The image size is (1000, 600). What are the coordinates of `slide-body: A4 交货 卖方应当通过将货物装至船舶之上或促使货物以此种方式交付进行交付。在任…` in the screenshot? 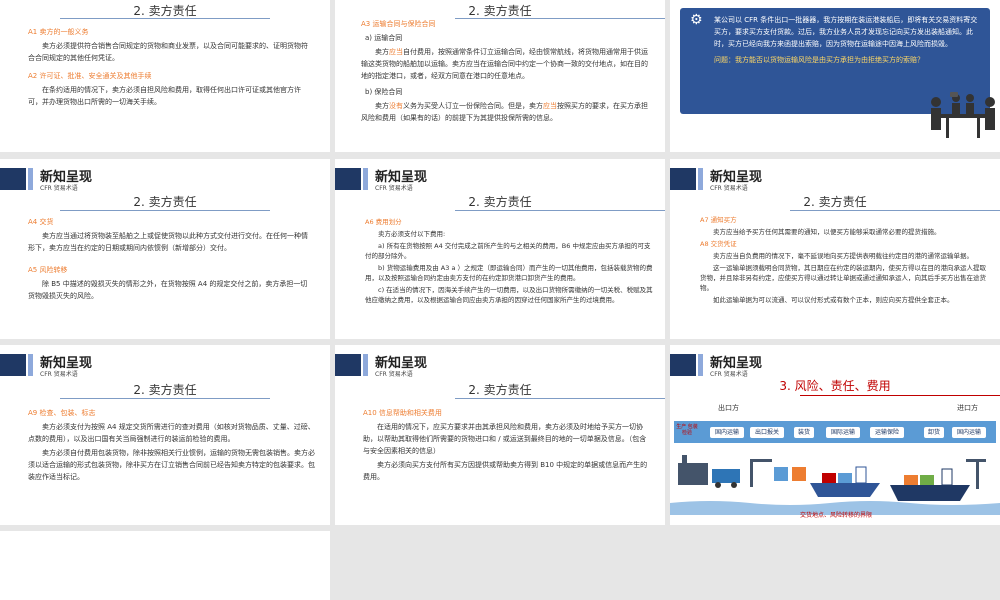 It's located at (170, 260).